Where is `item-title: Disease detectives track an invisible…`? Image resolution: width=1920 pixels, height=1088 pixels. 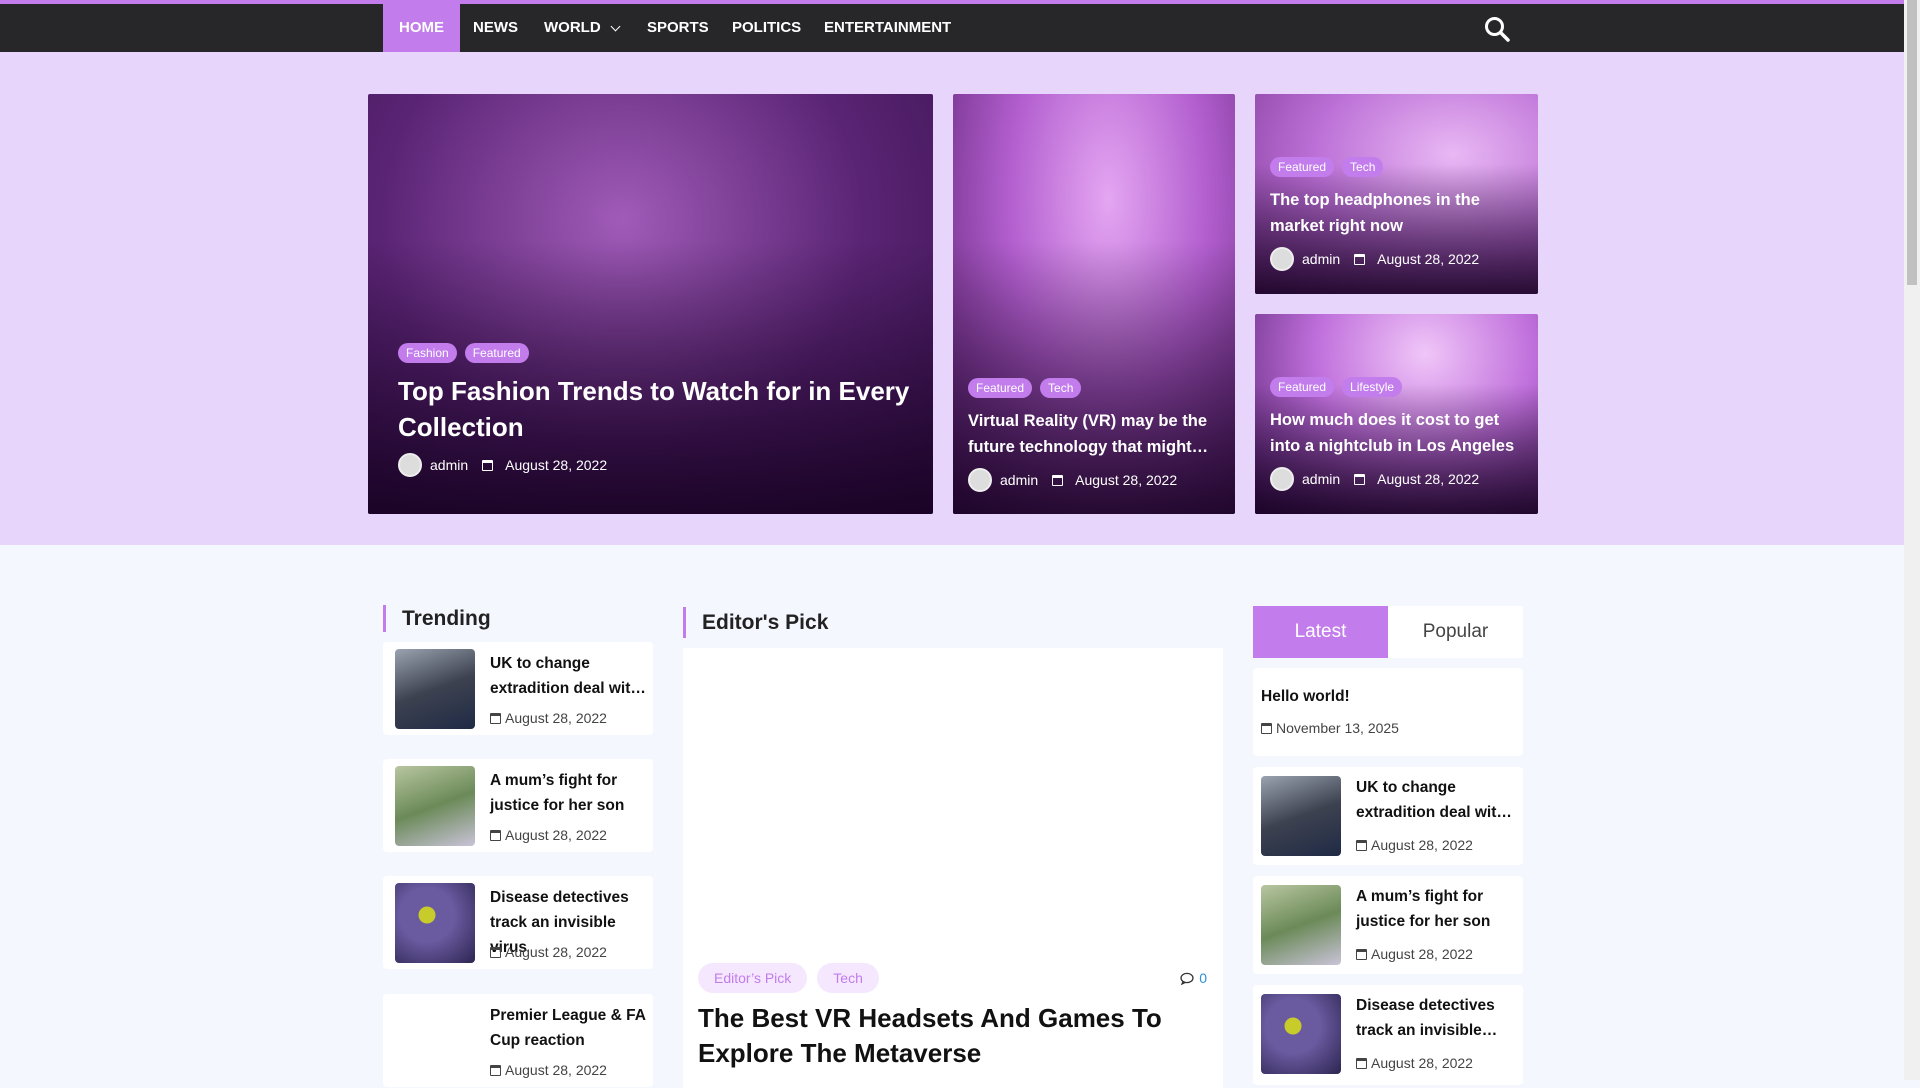
item-title: Disease detectives track an invisible… is located at coordinates (1437, 1018).